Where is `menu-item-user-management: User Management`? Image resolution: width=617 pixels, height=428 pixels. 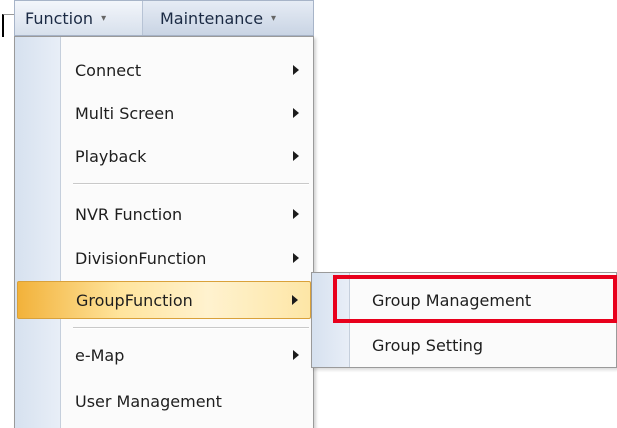
menu-item-user-management: User Management is located at coordinates (164, 401).